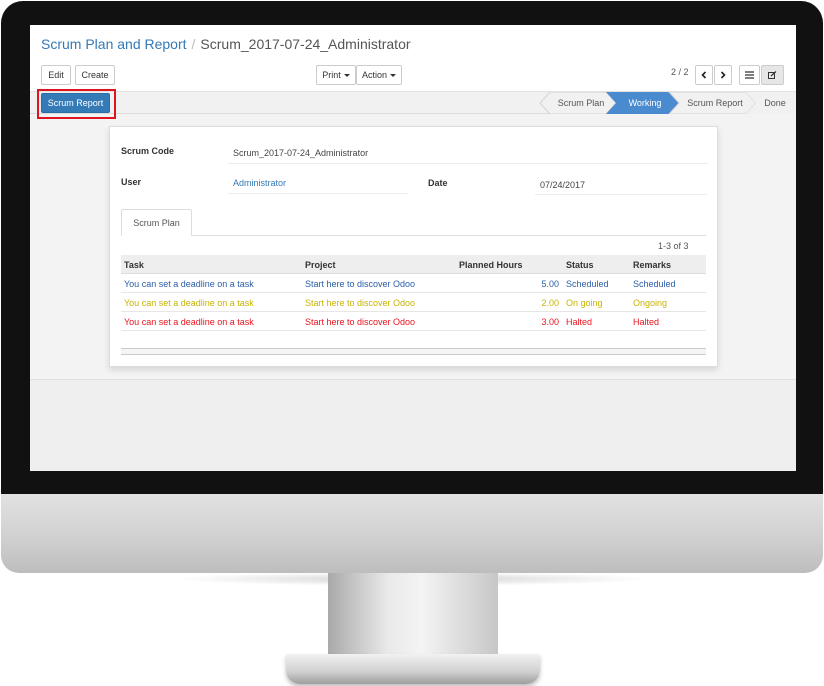  I want to click on page-lower-area, so click(413, 425).